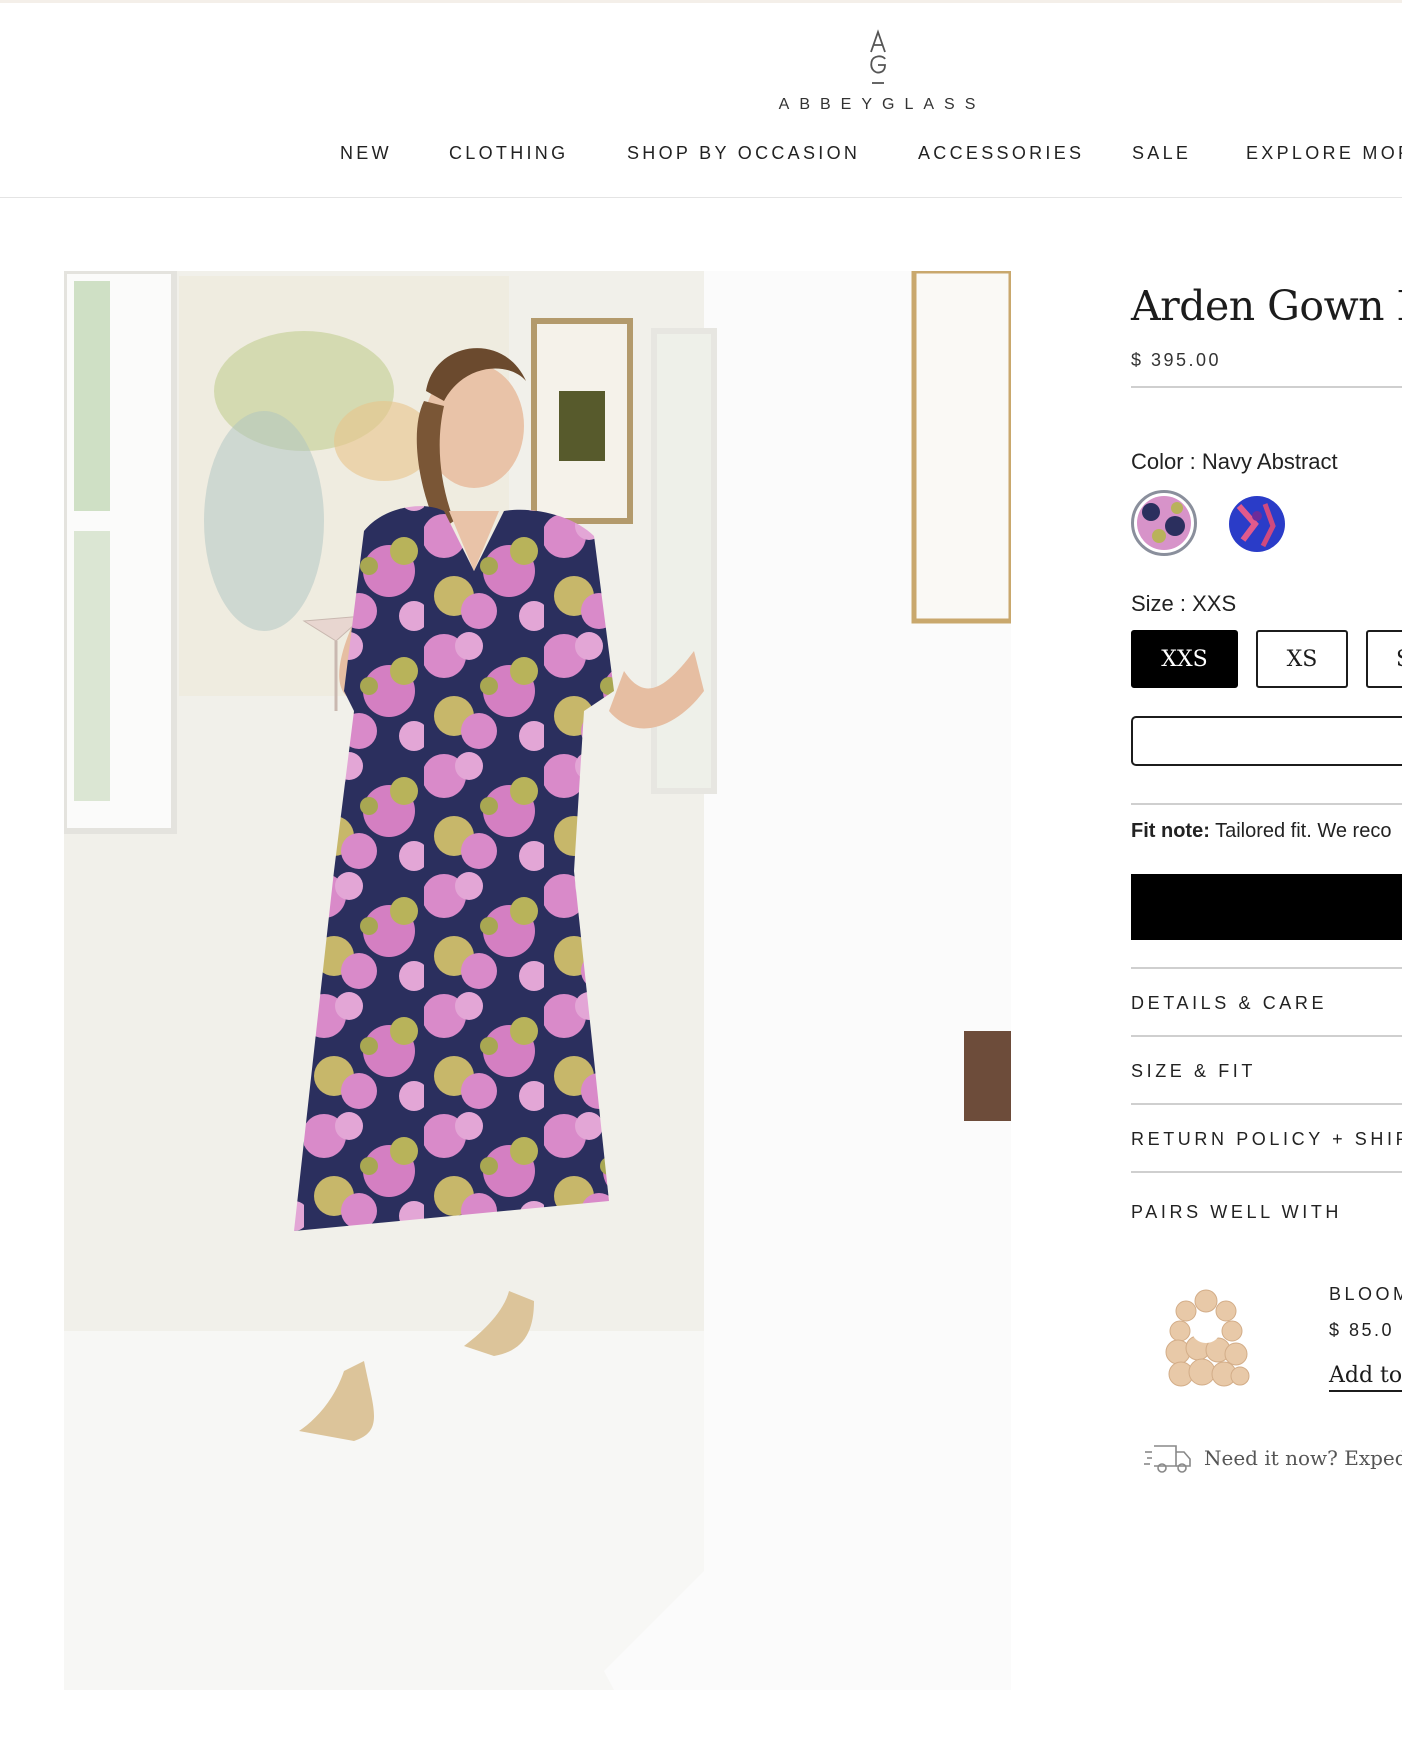 The width and height of the screenshot is (1402, 1744). What do you see at coordinates (366, 153) in the screenshot?
I see `nav-item-new: NEW` at bounding box center [366, 153].